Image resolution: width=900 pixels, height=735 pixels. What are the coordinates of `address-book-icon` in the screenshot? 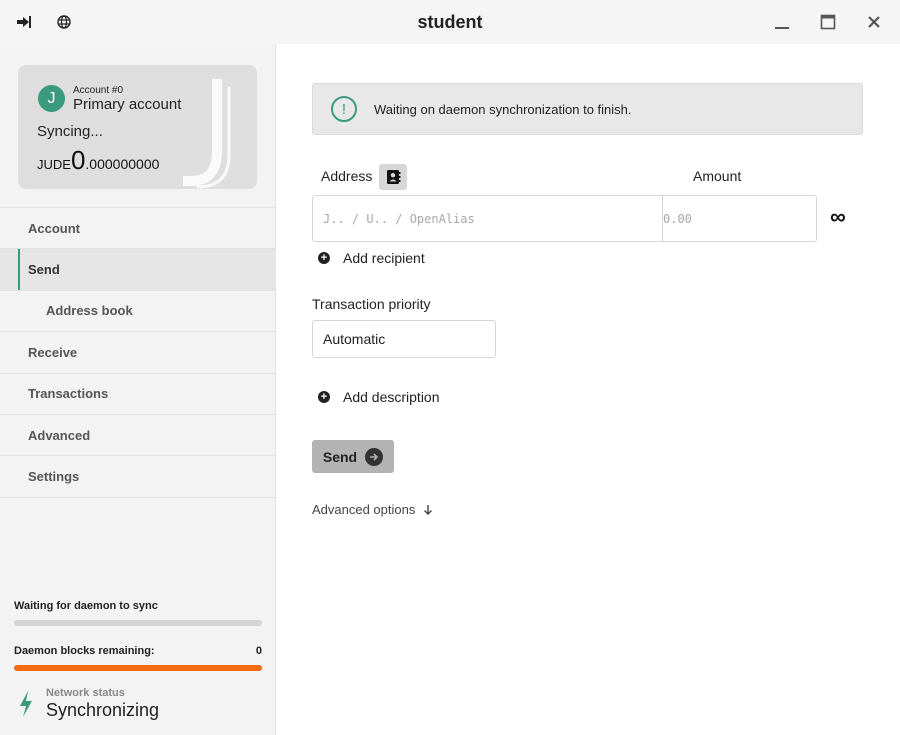 It's located at (394, 177).